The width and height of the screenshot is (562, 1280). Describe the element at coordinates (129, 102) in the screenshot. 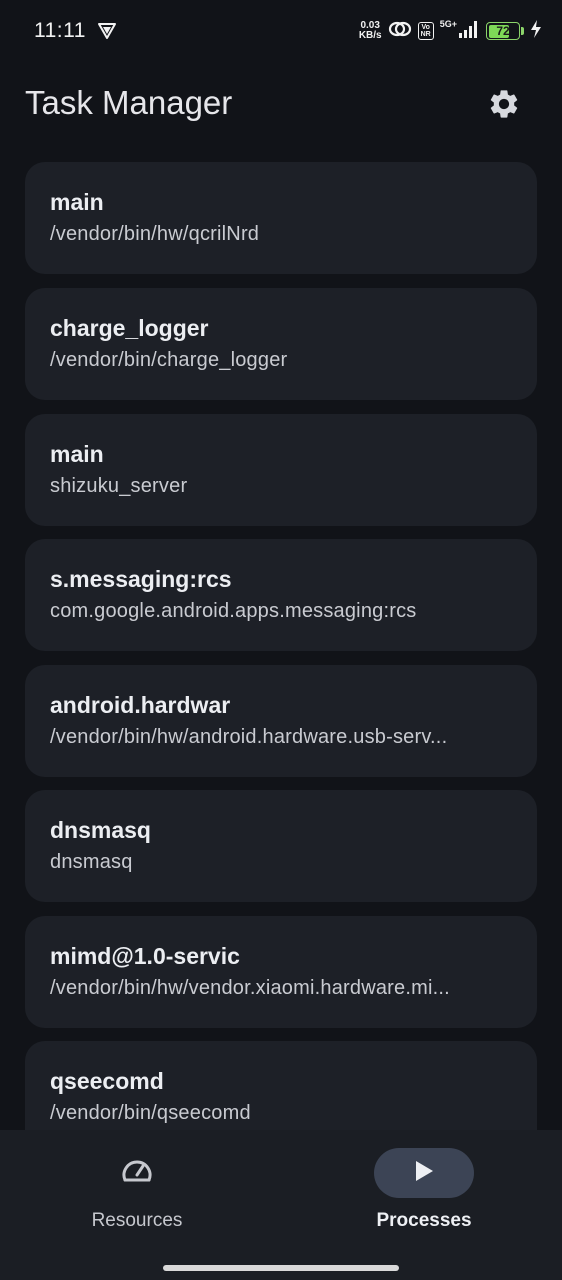

I see `page-title: Task Manager` at that location.